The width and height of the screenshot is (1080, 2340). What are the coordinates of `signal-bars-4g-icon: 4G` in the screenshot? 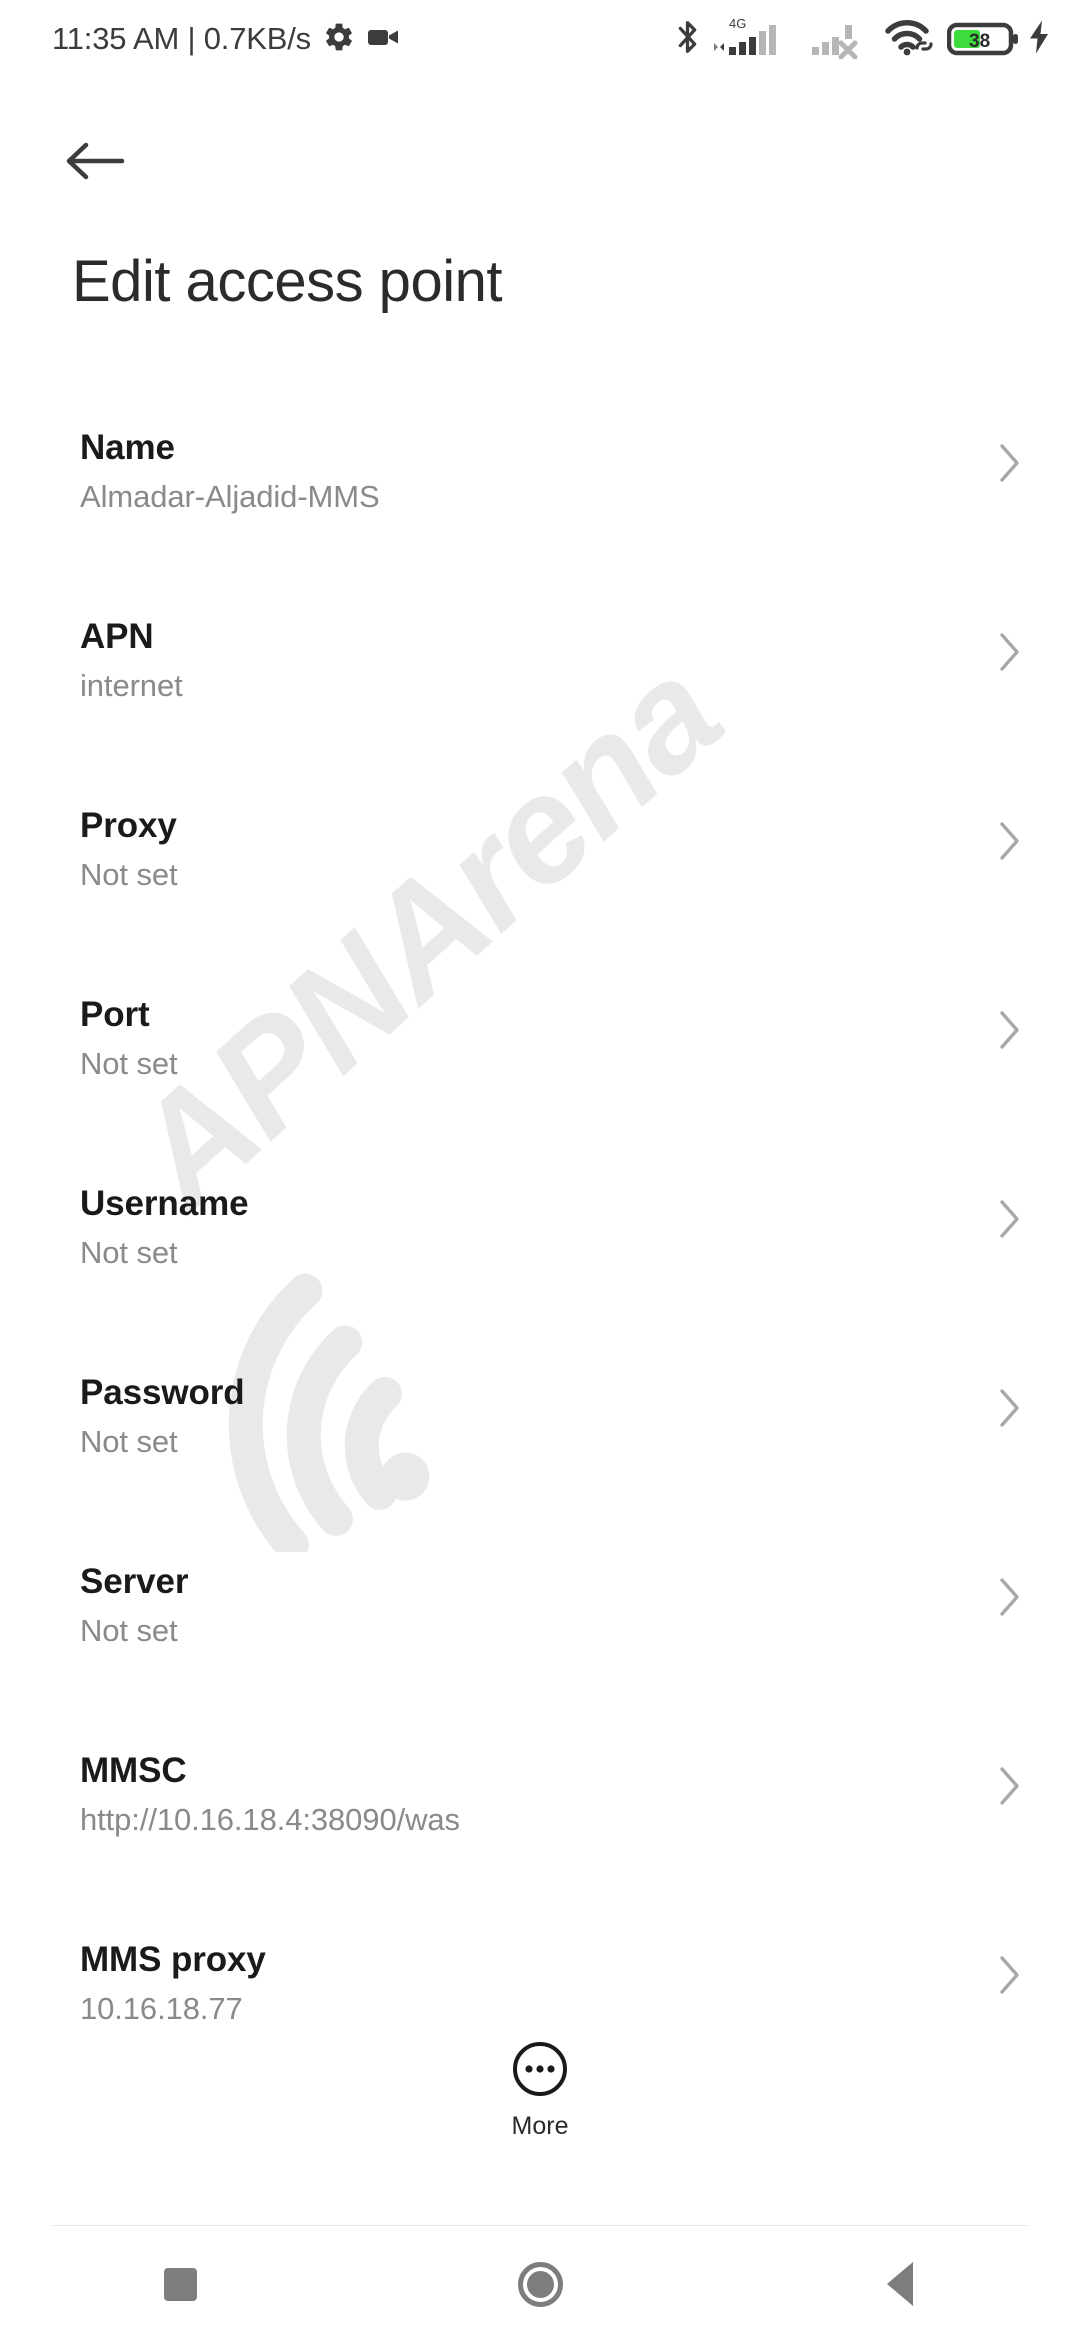 It's located at (756, 39).